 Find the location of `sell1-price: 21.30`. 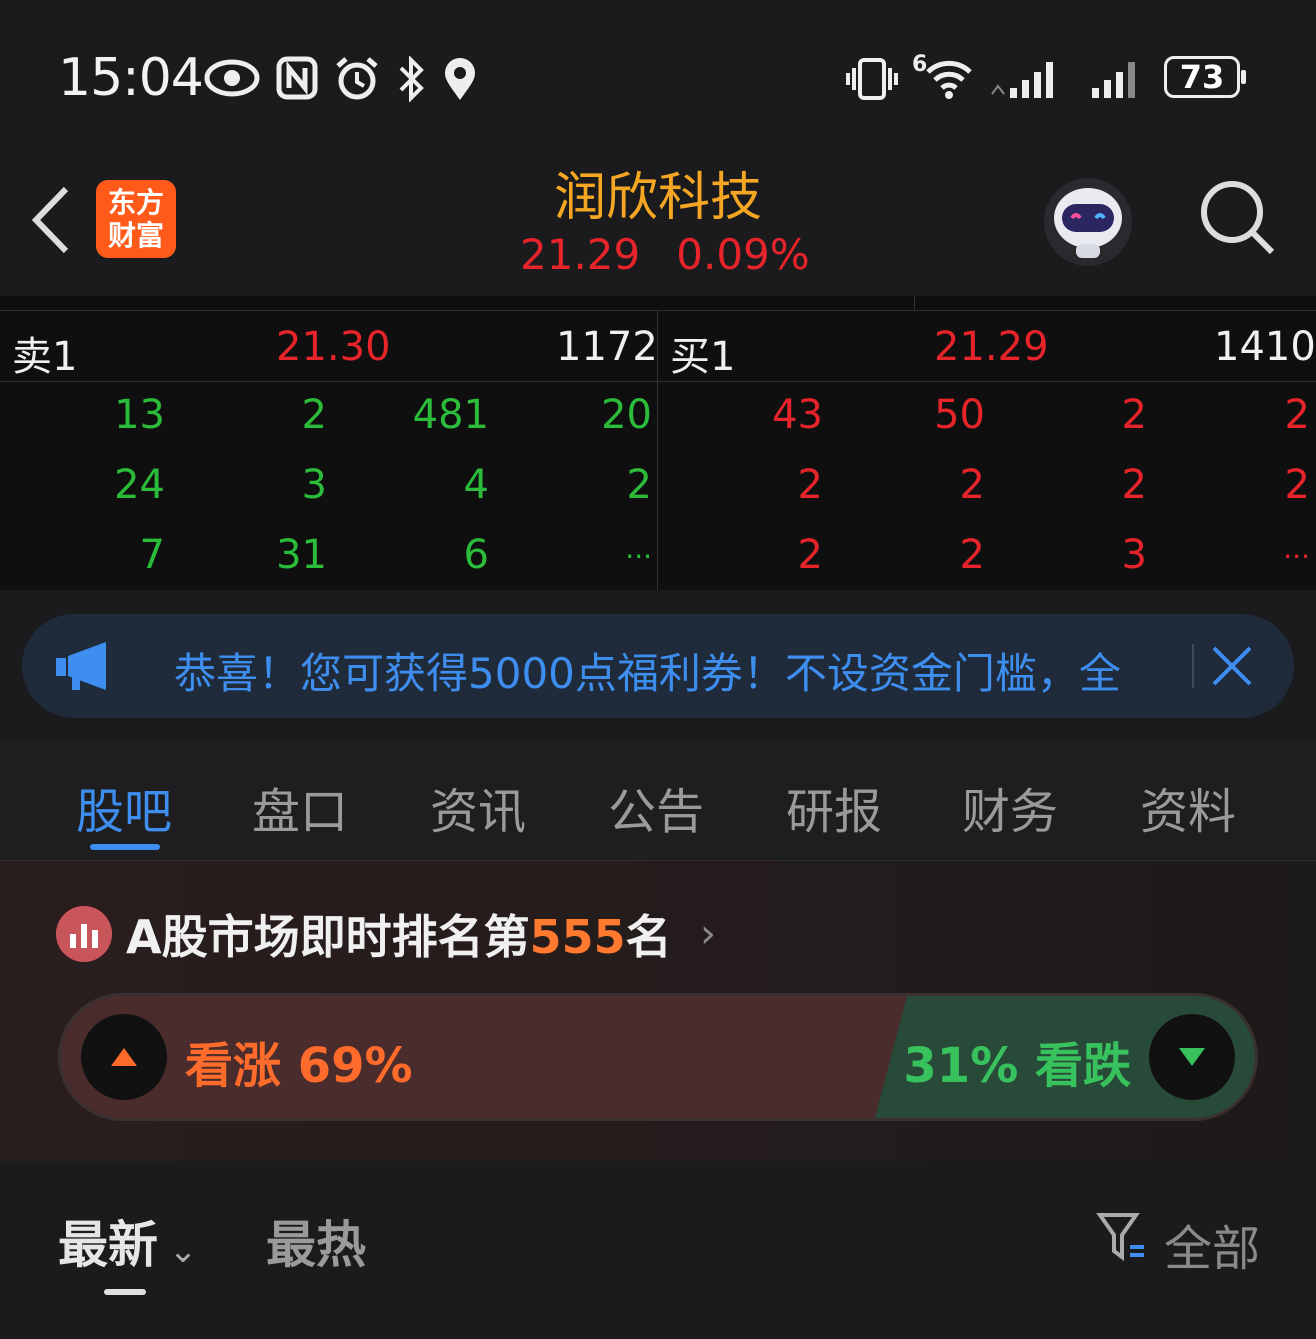

sell1-price: 21.30 is located at coordinates (333, 347).